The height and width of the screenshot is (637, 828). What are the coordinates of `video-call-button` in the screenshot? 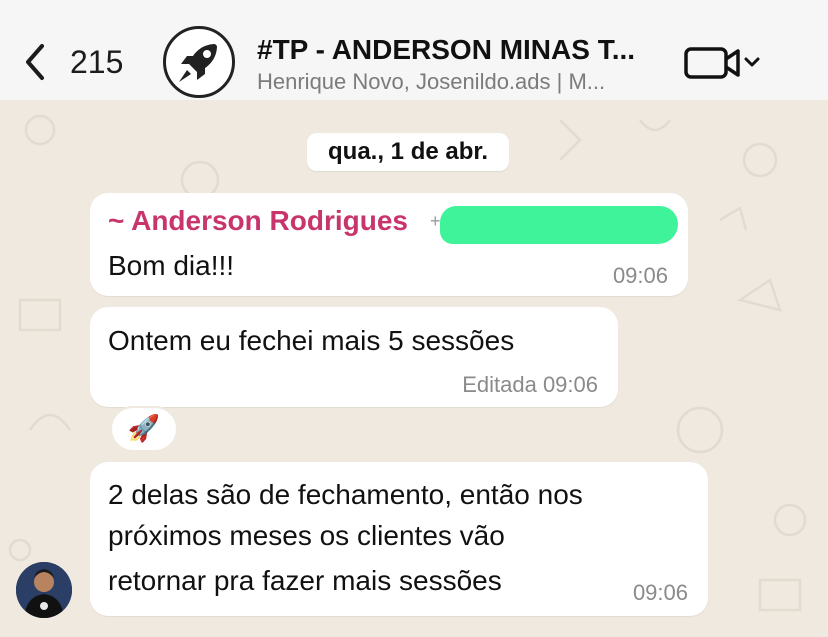 It's located at (724, 63).